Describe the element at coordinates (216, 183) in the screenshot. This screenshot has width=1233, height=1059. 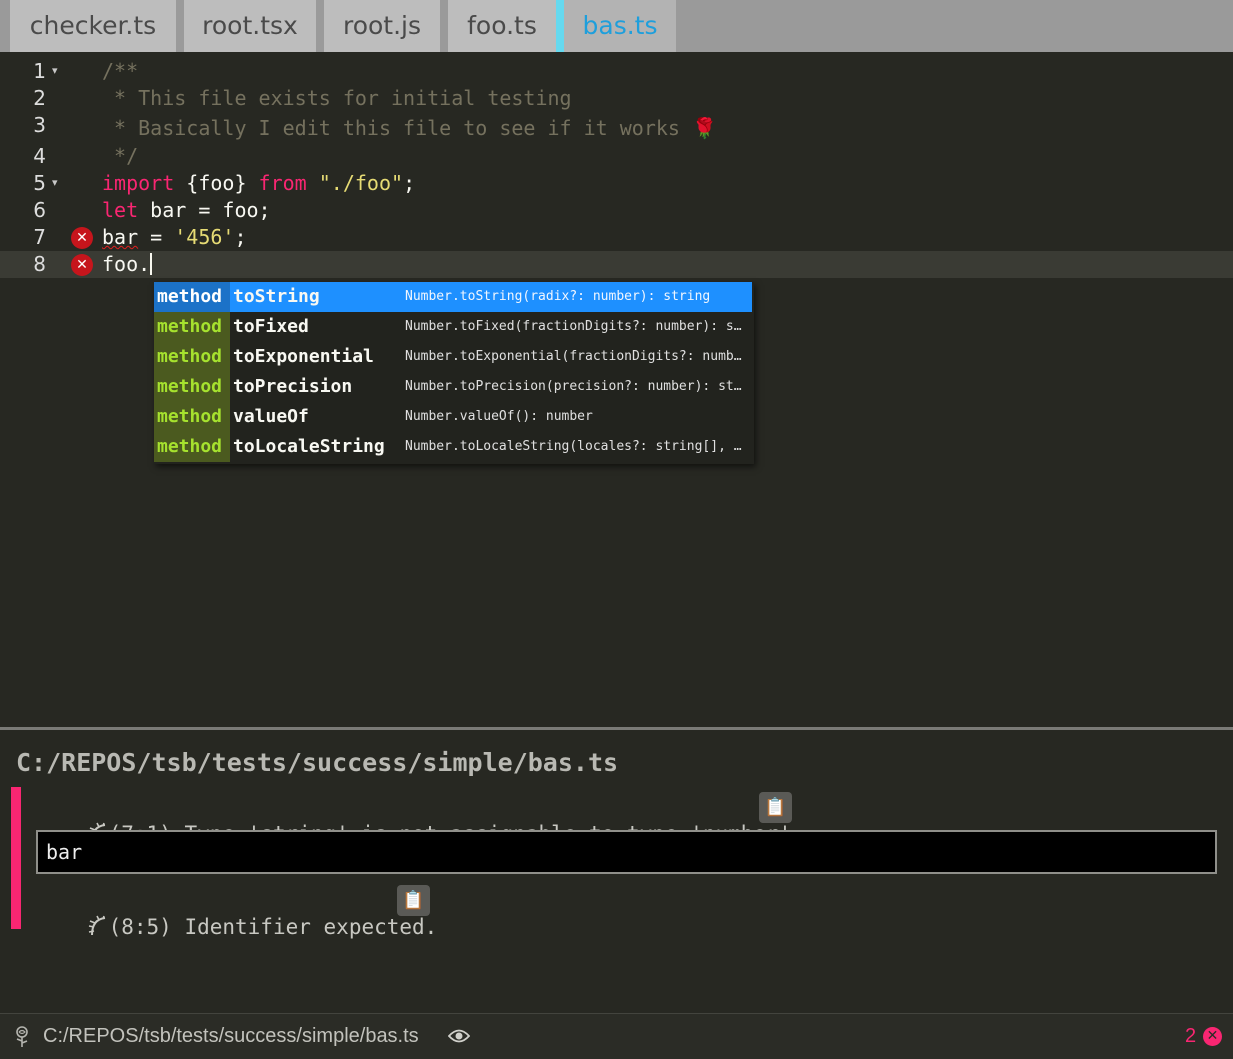
I see `code-fragment: {foo}` at that location.